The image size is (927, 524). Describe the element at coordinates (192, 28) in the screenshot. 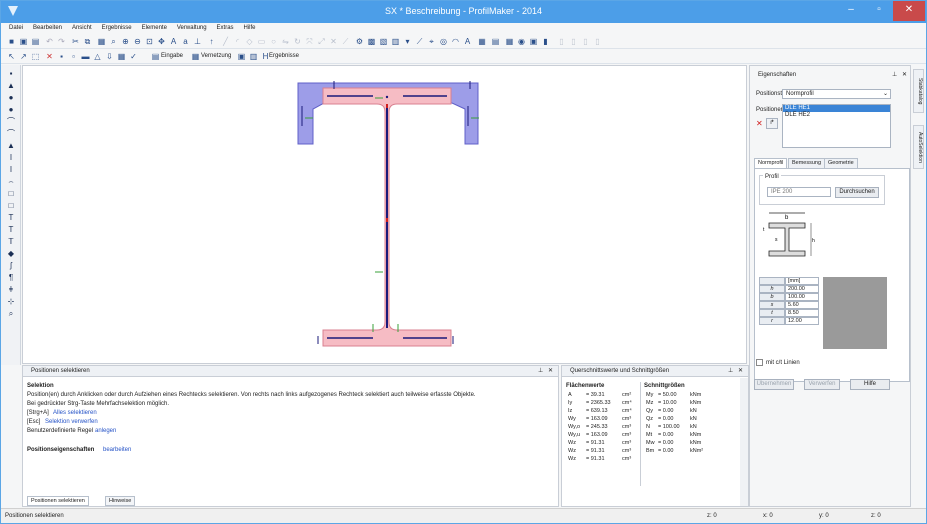

I see `menu-verwaltung: Verwaltung` at that location.